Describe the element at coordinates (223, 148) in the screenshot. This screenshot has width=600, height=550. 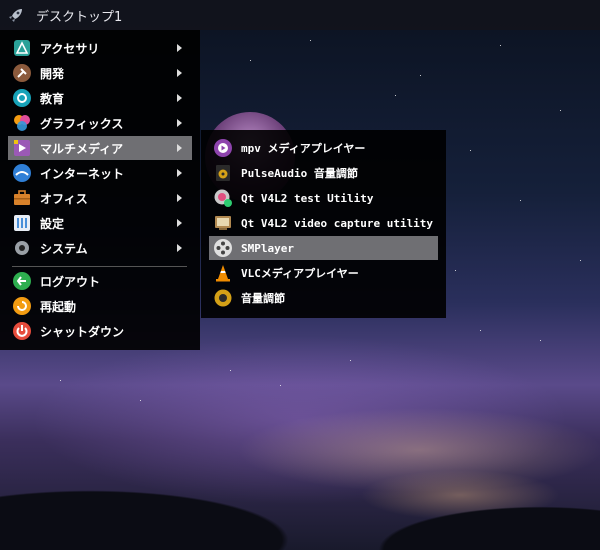
I see `mpv-icon` at that location.